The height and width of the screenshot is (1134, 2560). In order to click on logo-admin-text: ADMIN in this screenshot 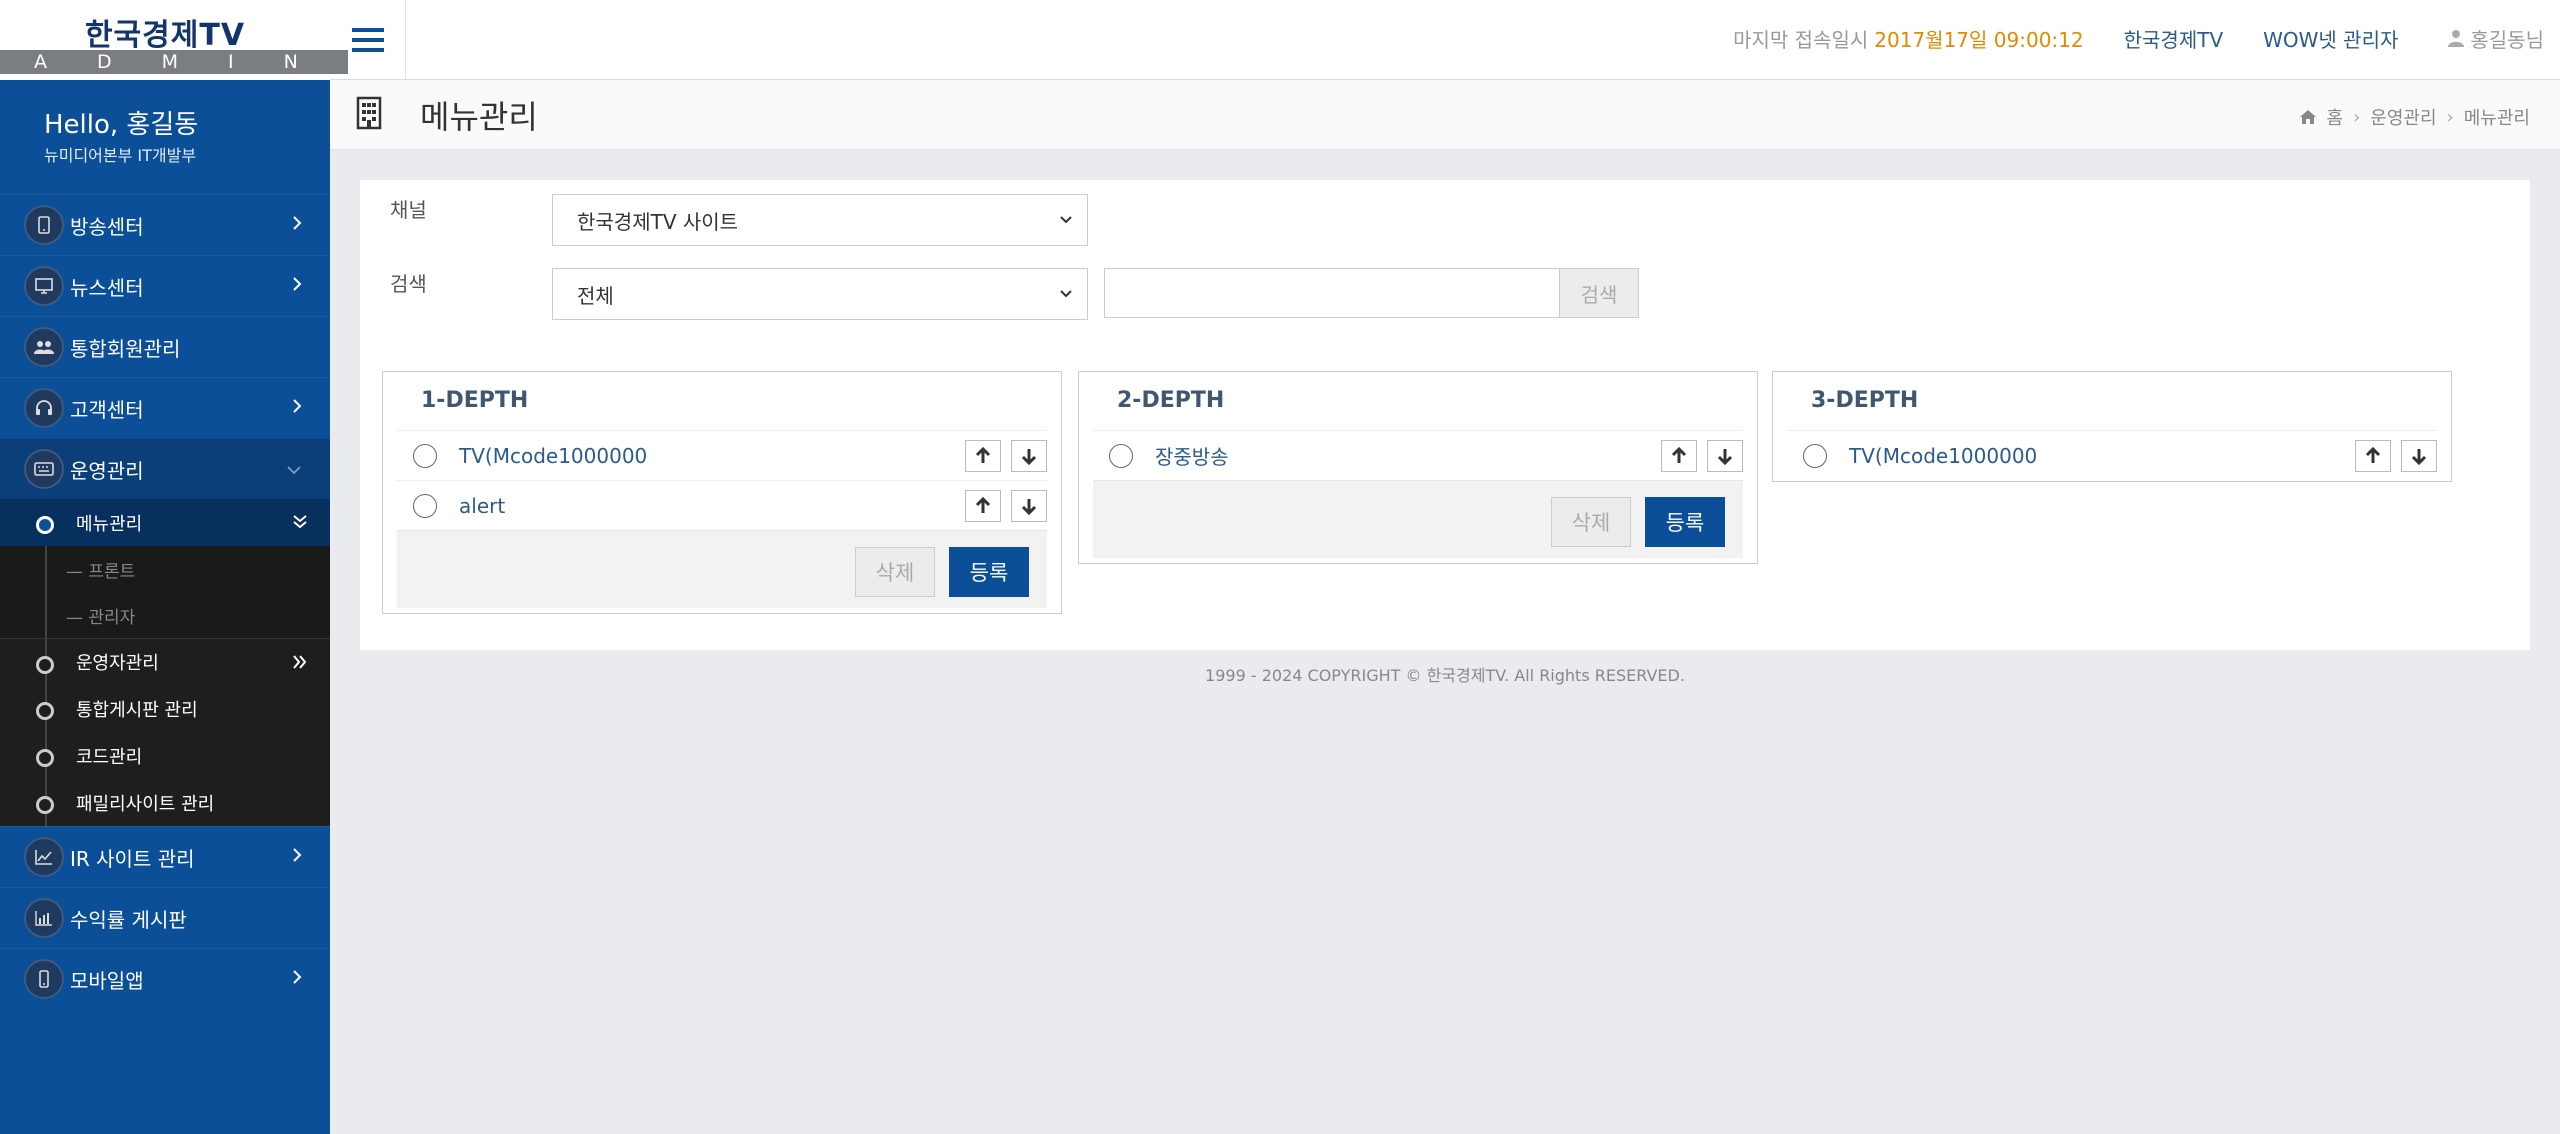, I will do `click(174, 62)`.